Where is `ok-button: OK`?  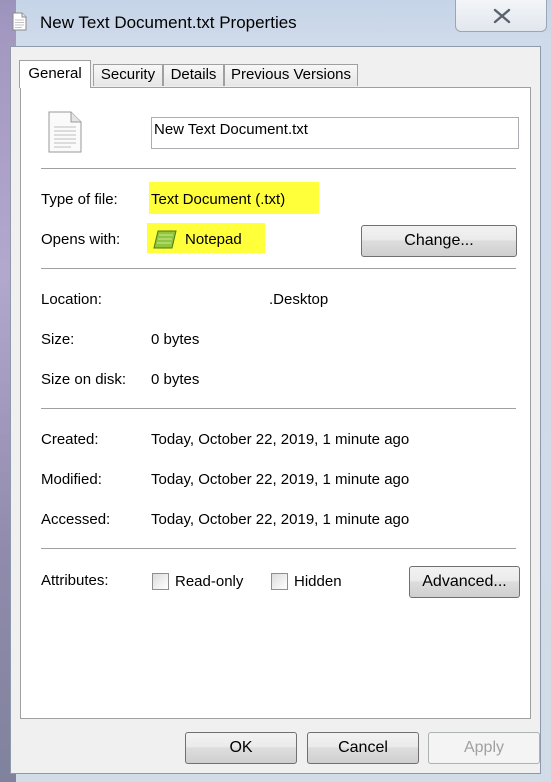
ok-button: OK is located at coordinates (241, 748).